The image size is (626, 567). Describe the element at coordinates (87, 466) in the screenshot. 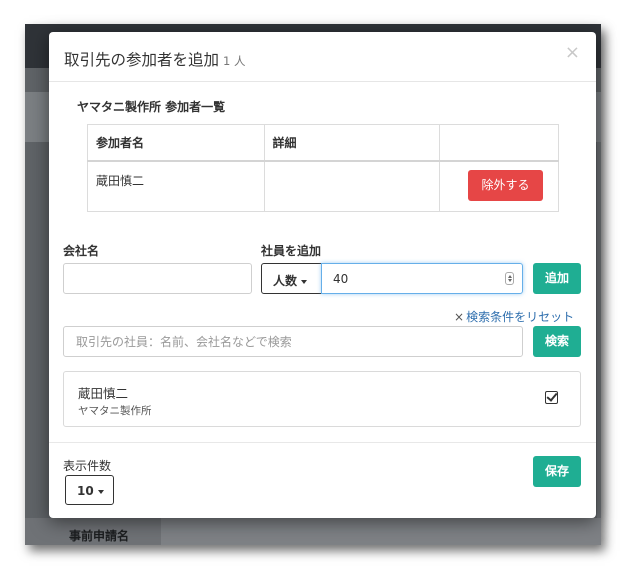

I see `per-page-label: 表示件数` at that location.